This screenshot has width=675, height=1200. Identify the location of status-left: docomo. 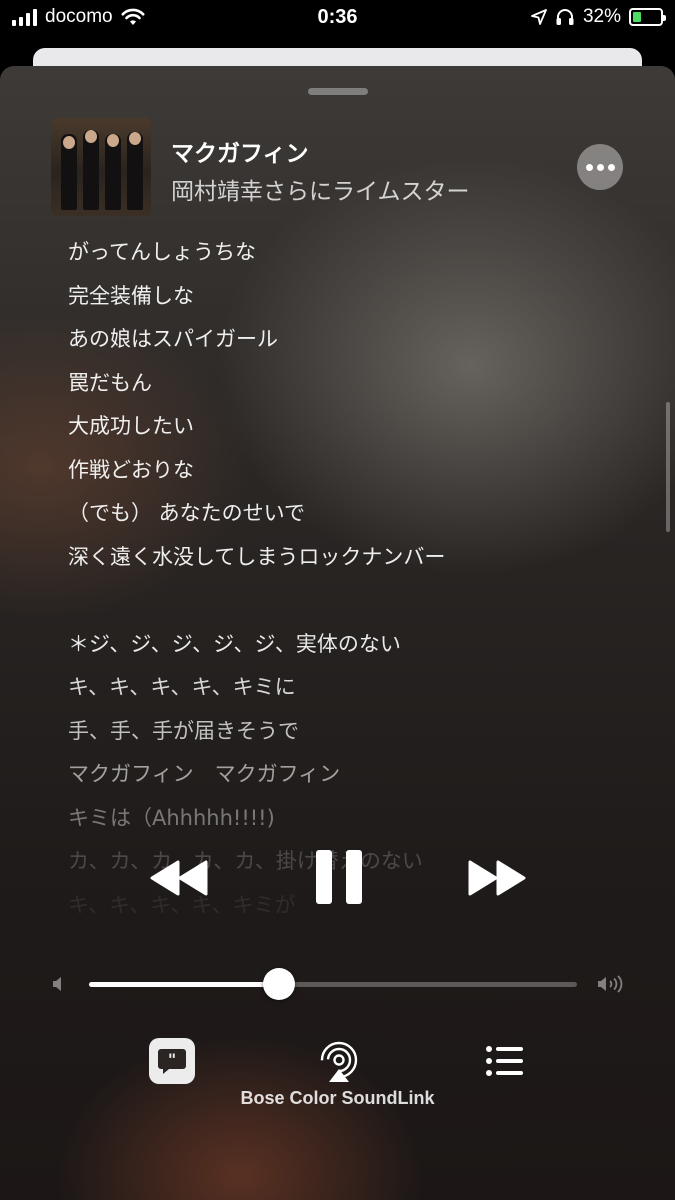
(78, 17).